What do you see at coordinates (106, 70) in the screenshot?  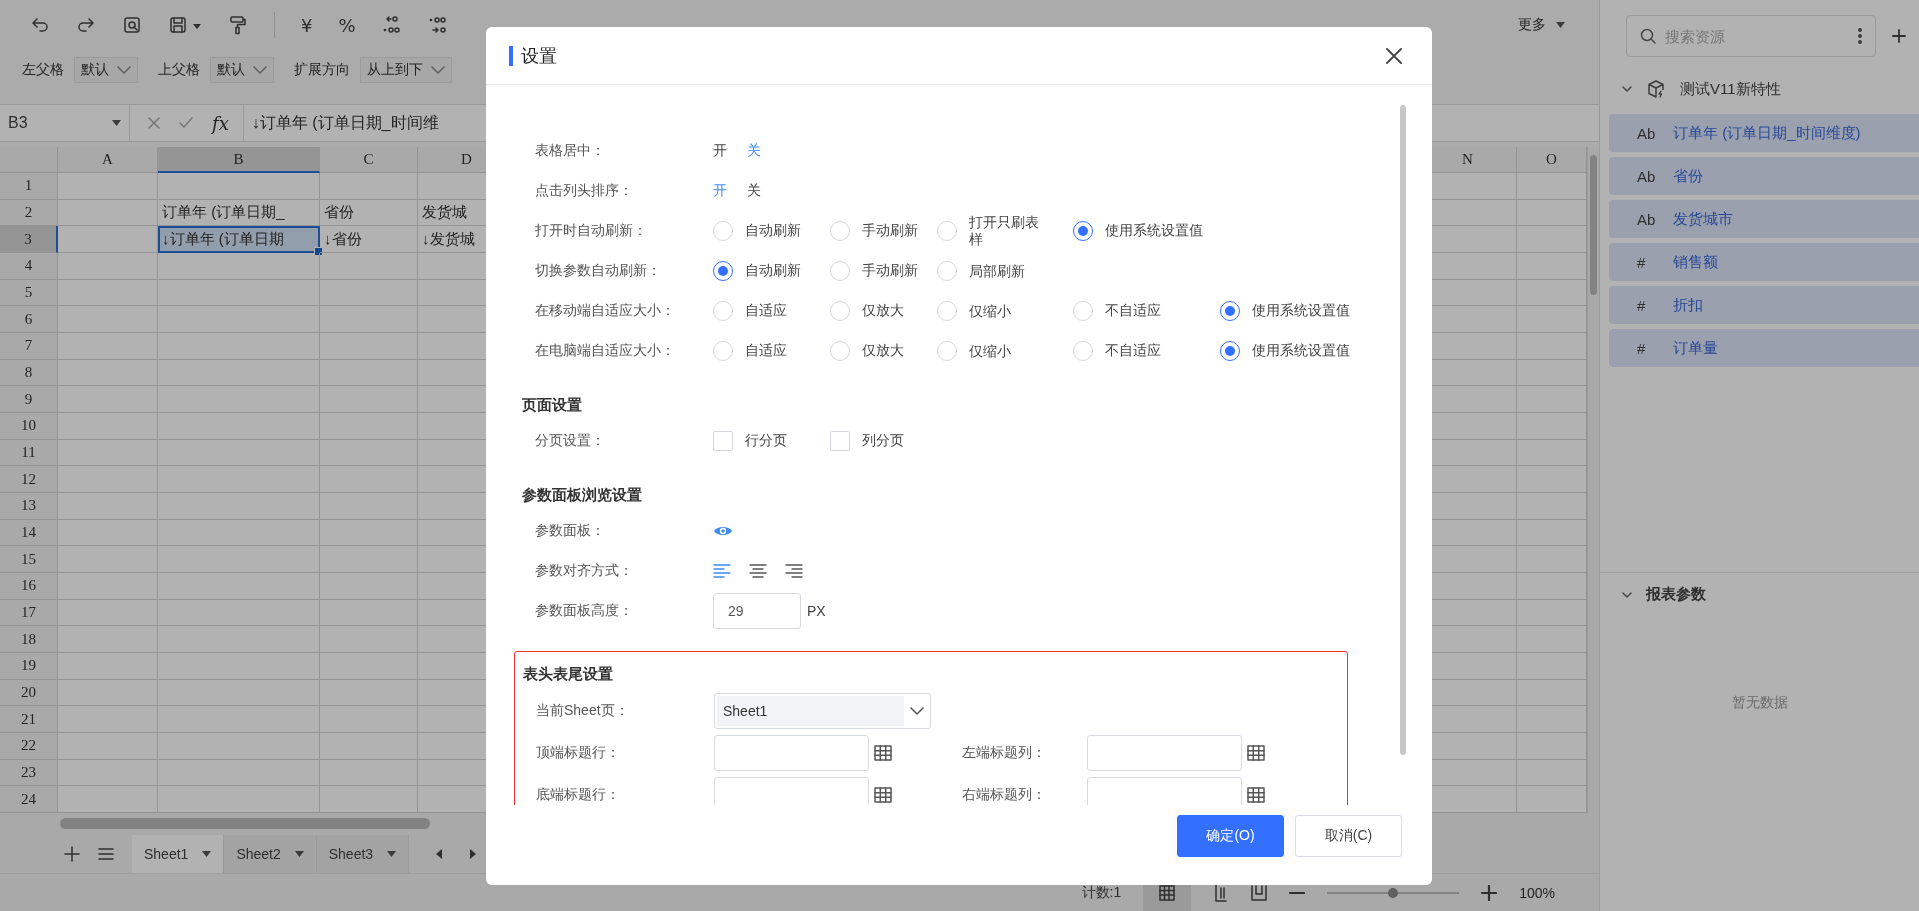 I see `property-select: 默认` at bounding box center [106, 70].